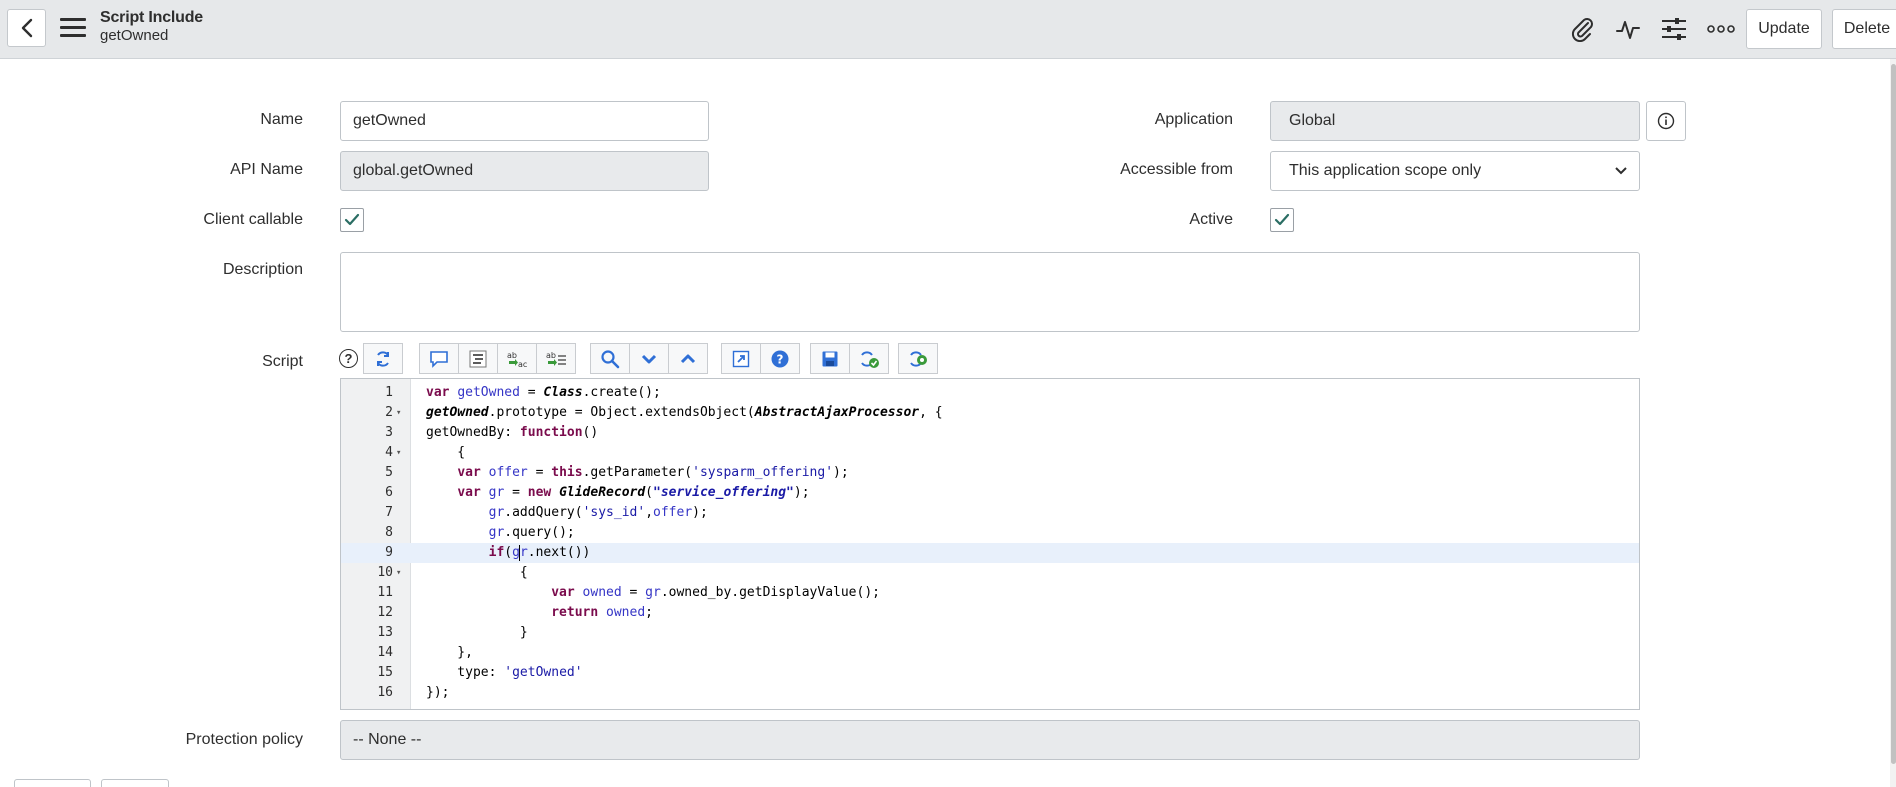 Image resolution: width=1896 pixels, height=787 pixels. I want to click on save-script-button, so click(830, 358).